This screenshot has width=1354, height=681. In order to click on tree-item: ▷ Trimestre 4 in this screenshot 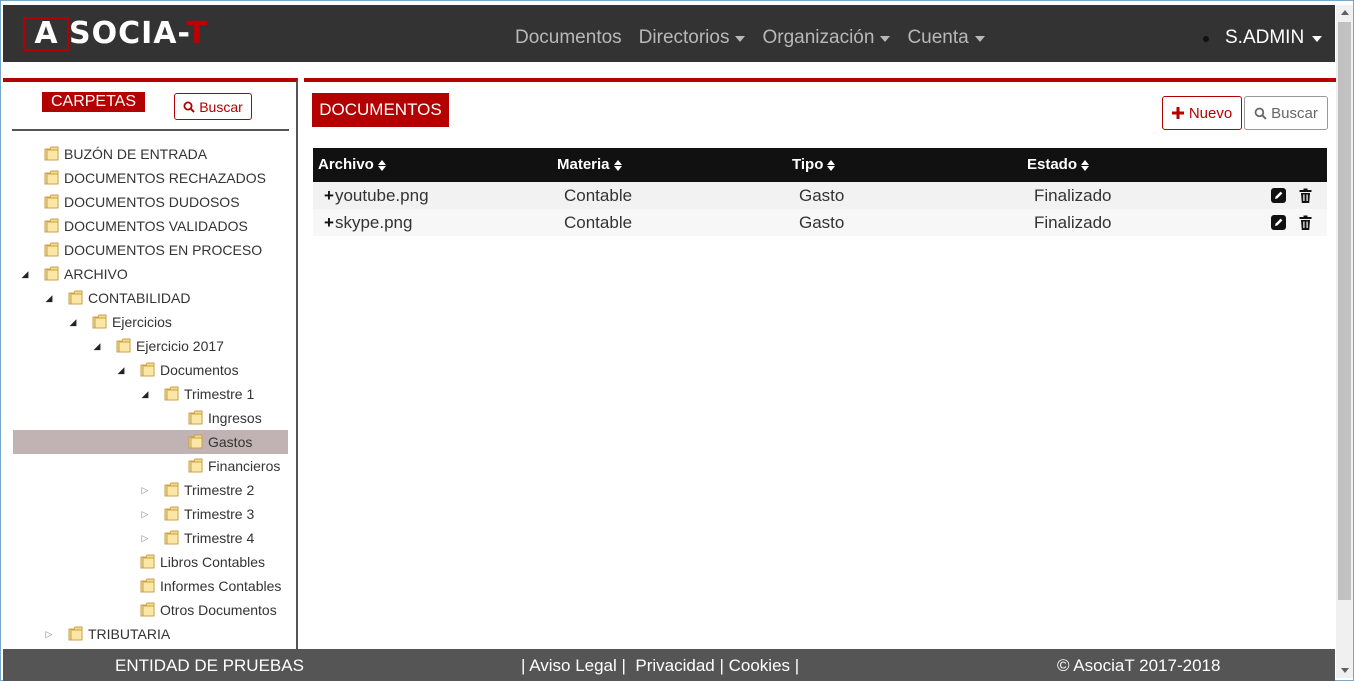, I will do `click(148, 538)`.